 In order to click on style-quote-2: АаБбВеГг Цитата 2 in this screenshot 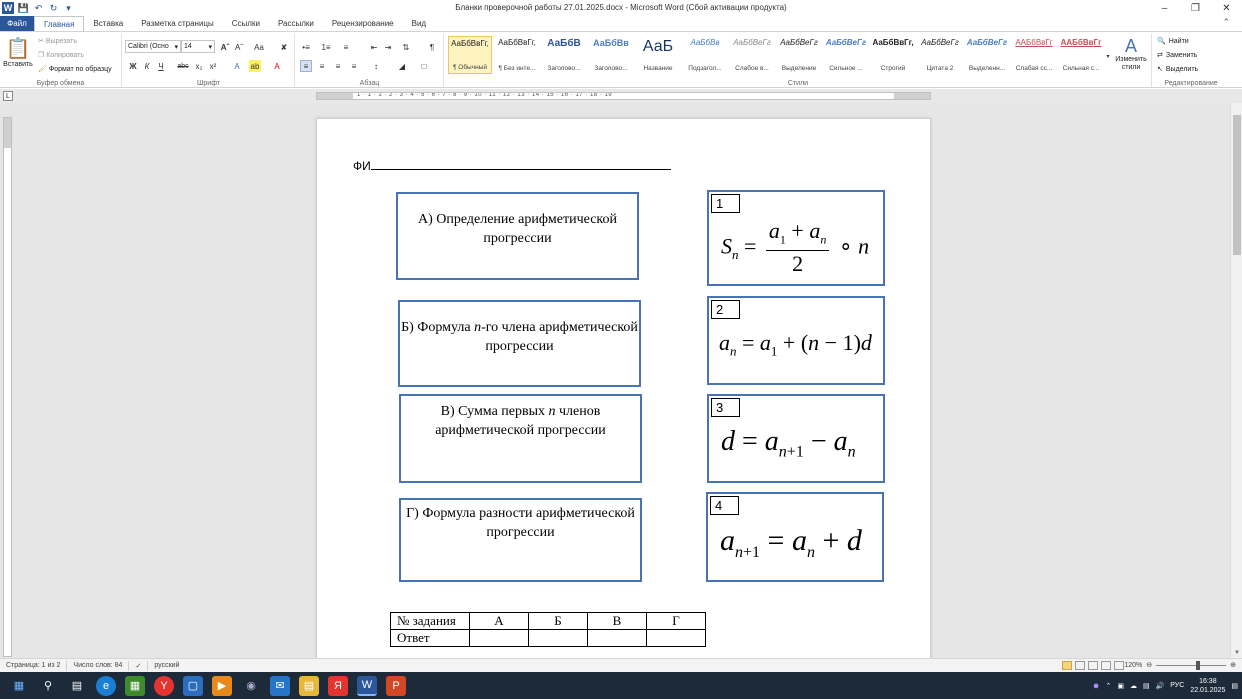, I will do `click(940, 55)`.